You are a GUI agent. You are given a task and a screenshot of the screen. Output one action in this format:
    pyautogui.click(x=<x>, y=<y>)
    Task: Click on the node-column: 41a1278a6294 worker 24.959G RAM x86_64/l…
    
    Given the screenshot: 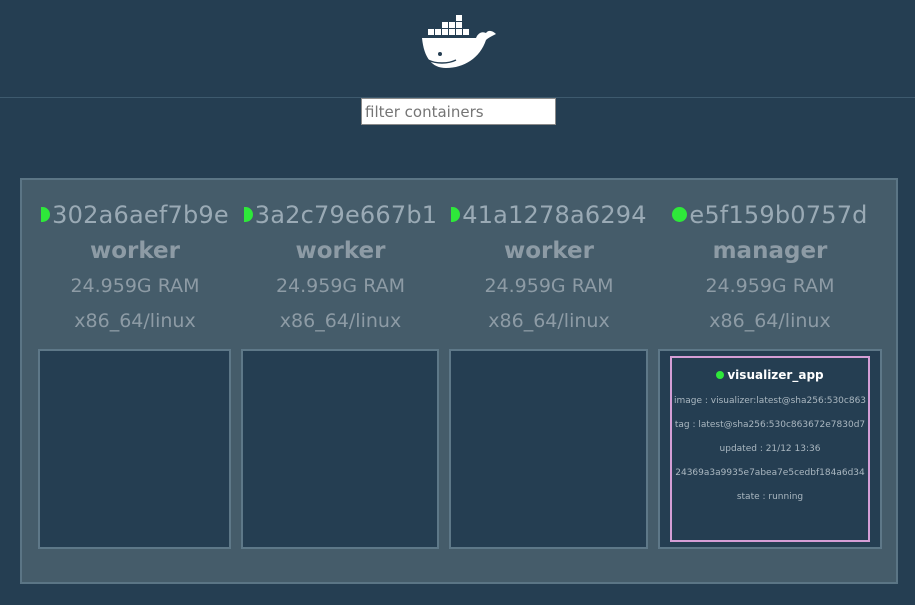 What is the action you would take?
    pyautogui.click(x=549, y=383)
    